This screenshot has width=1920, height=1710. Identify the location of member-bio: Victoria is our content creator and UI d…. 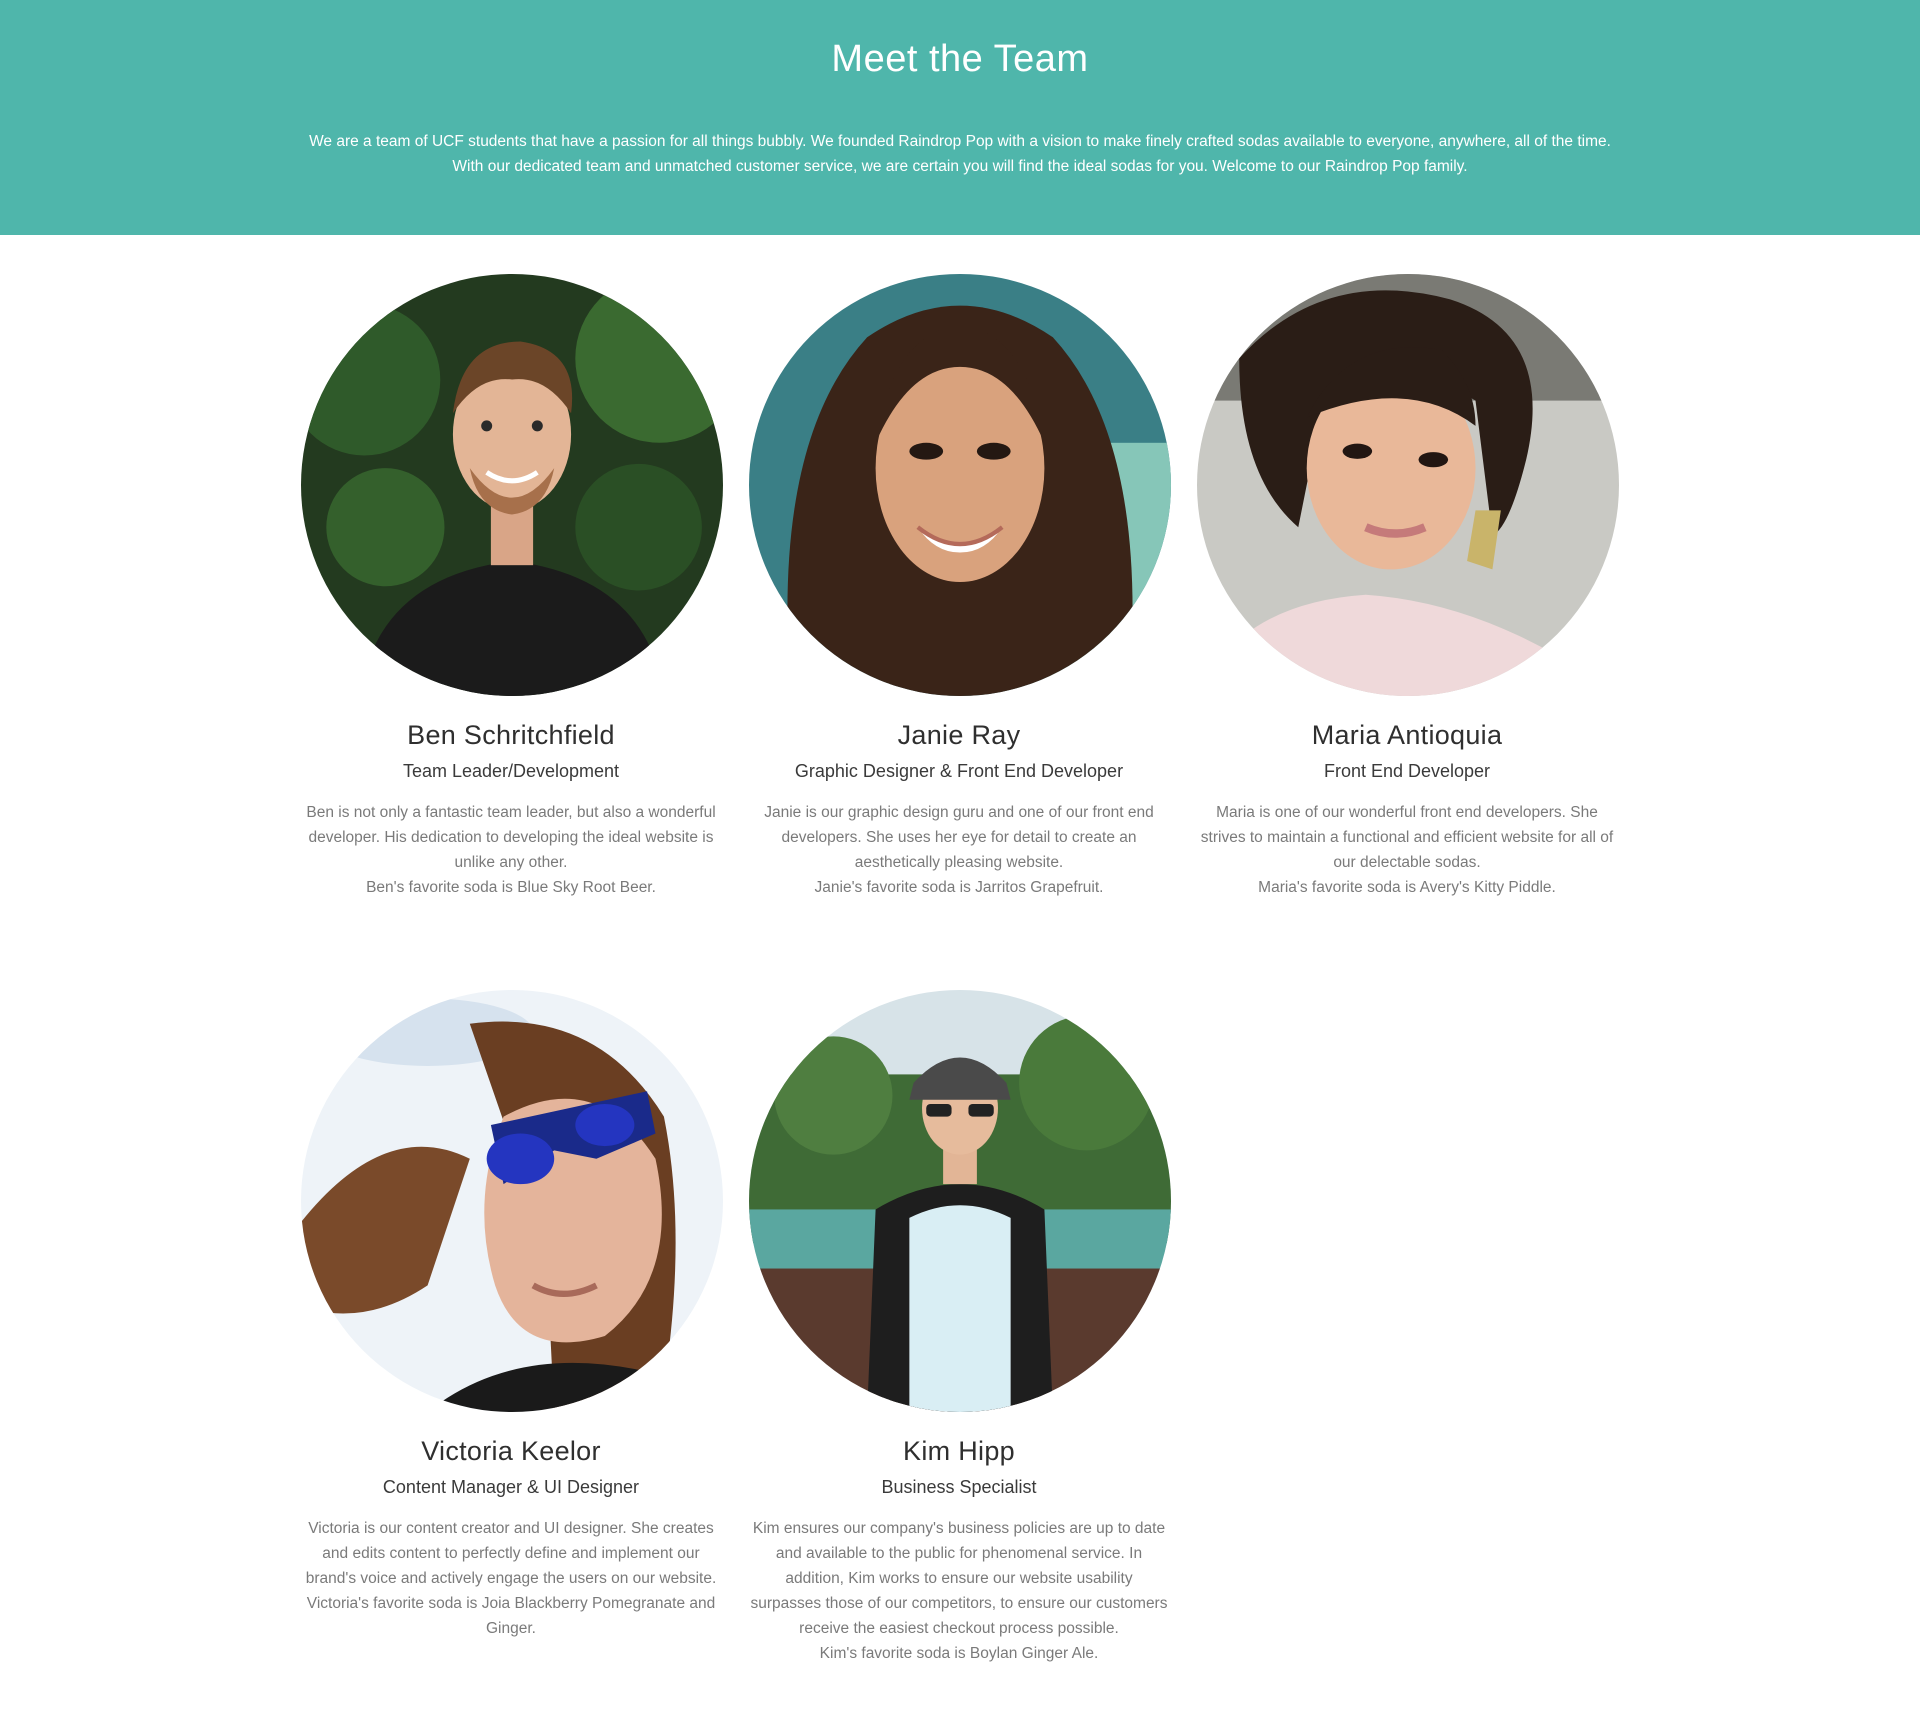
(511, 1578).